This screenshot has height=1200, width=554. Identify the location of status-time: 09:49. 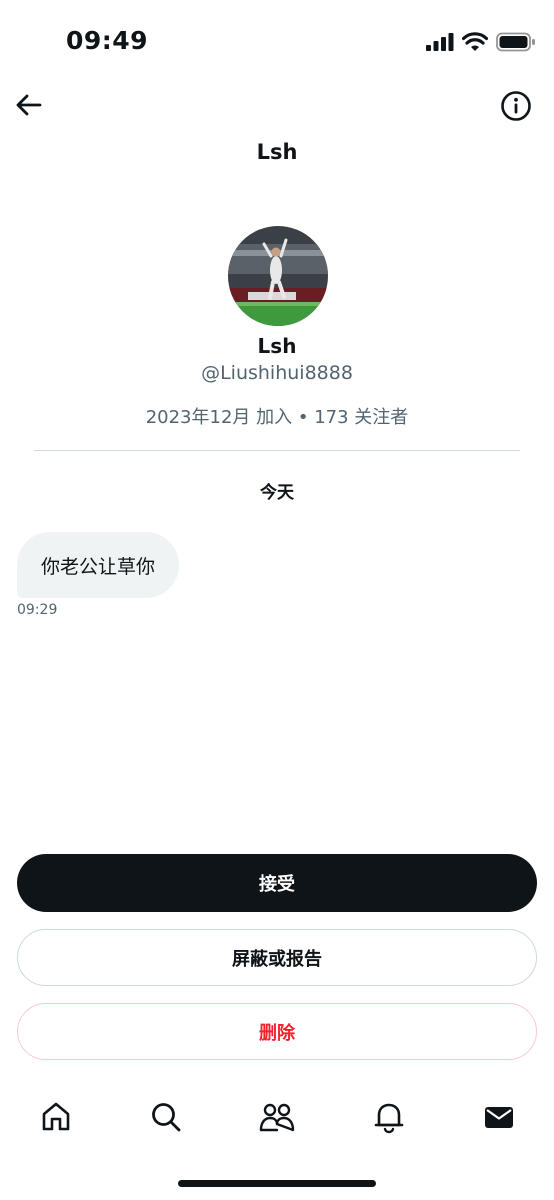
(107, 40).